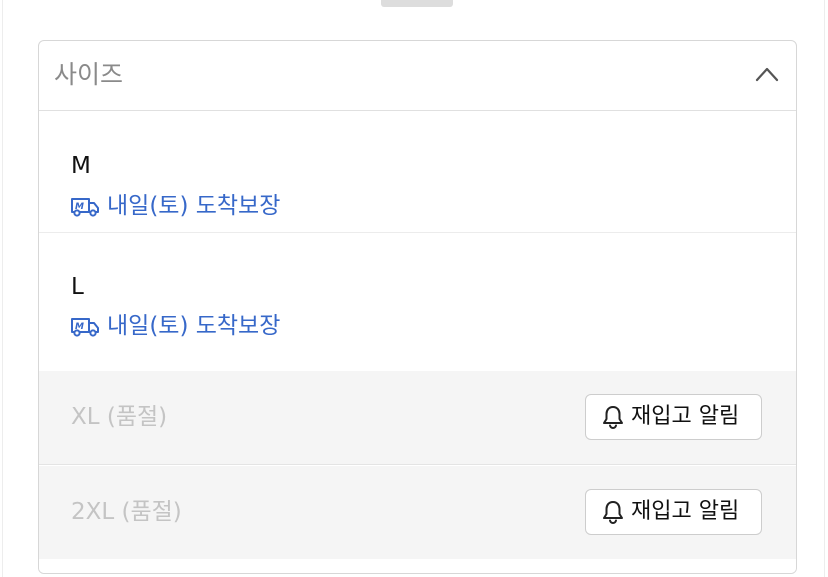 Image resolution: width=828 pixels, height=577 pixels. Describe the element at coordinates (417, 3) in the screenshot. I see `drag-handle` at that location.